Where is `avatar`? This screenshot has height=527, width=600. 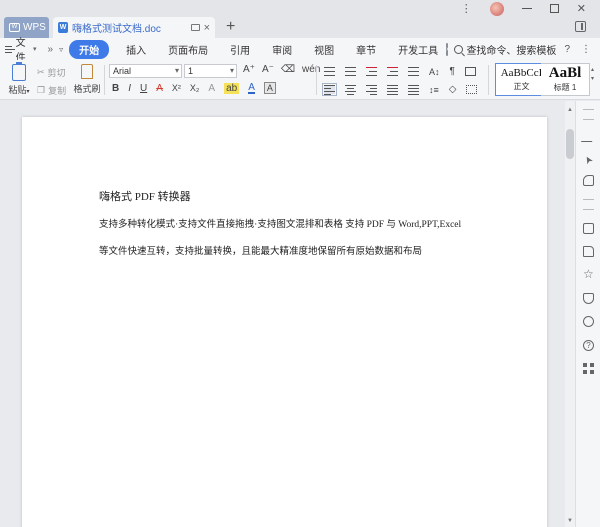 avatar is located at coordinates (496, 8).